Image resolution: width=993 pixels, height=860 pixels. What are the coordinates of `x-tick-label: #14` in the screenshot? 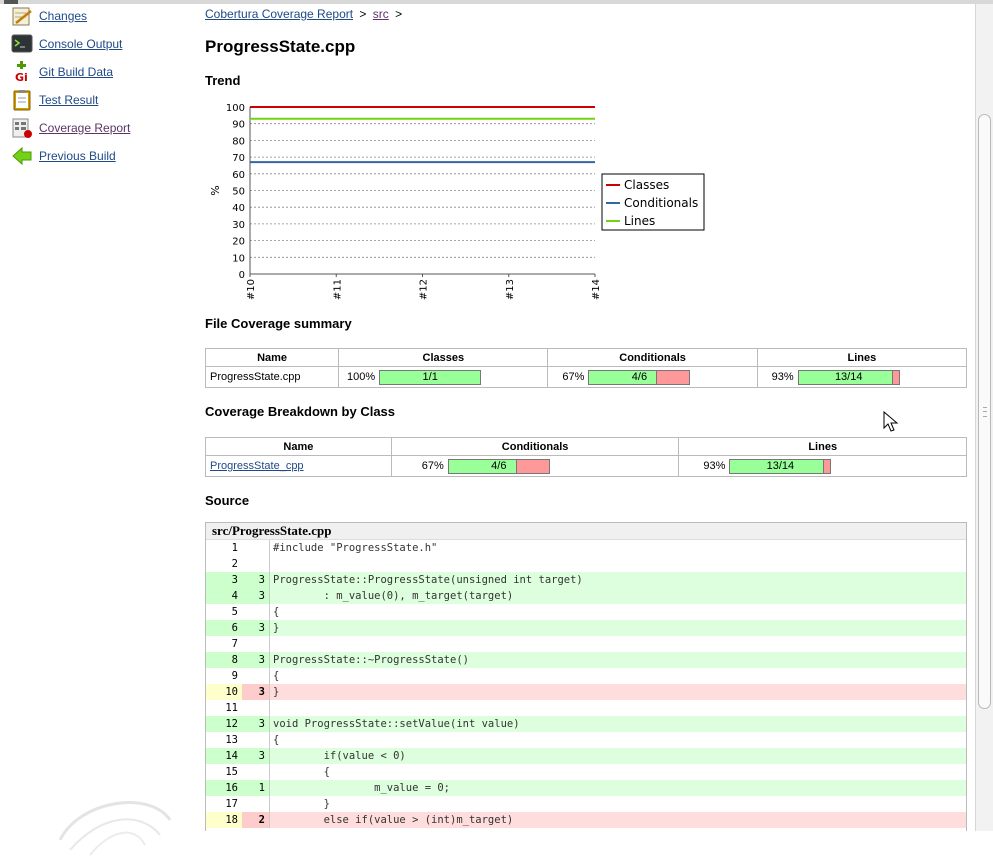 It's located at (596, 289).